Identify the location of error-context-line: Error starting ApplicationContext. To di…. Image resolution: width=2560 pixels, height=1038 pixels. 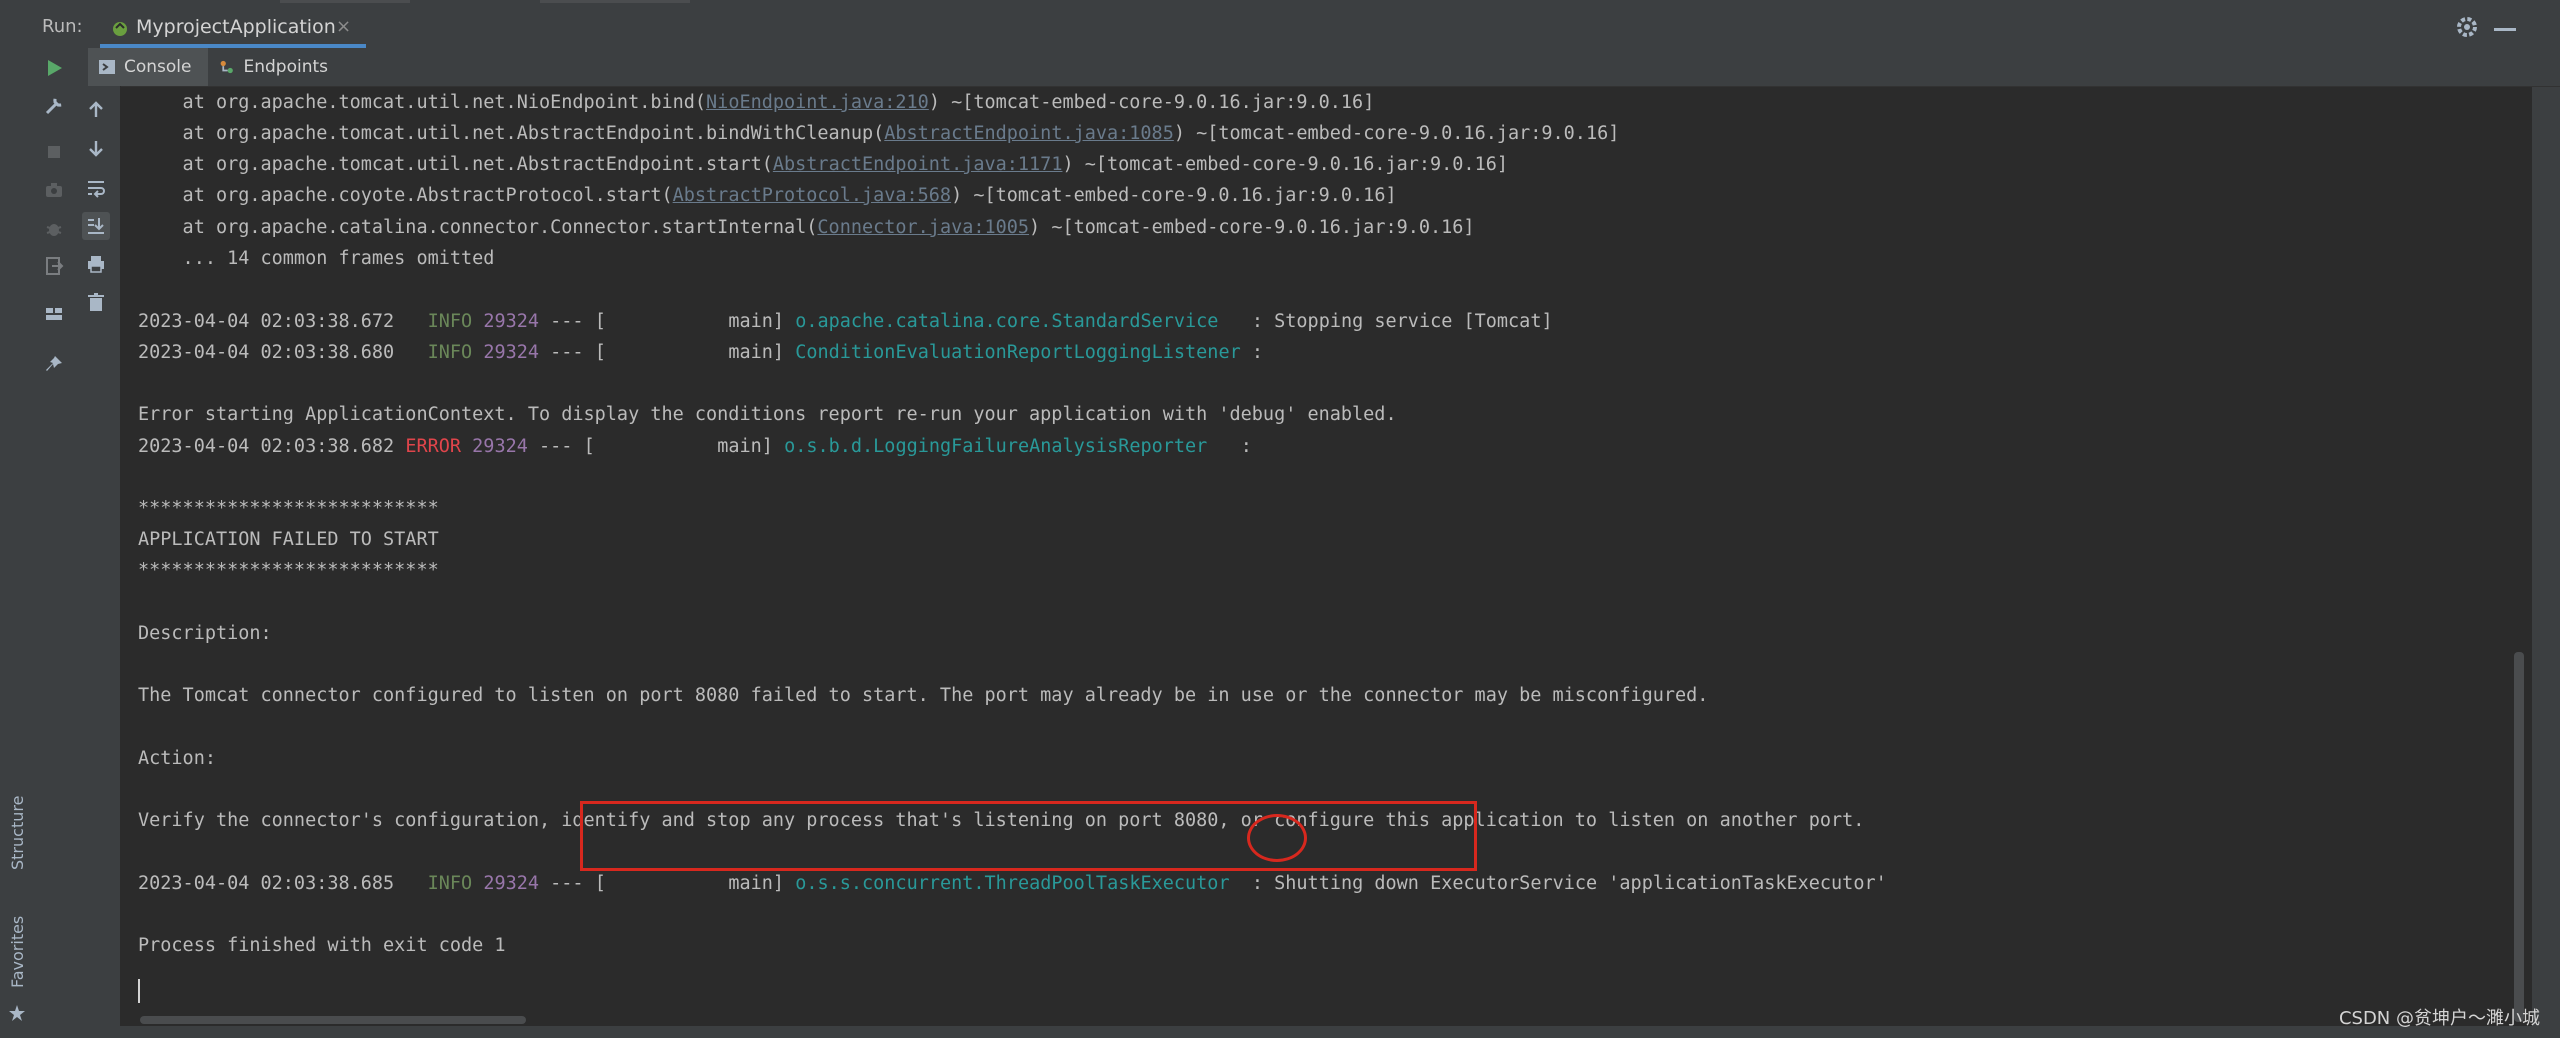
(767, 414).